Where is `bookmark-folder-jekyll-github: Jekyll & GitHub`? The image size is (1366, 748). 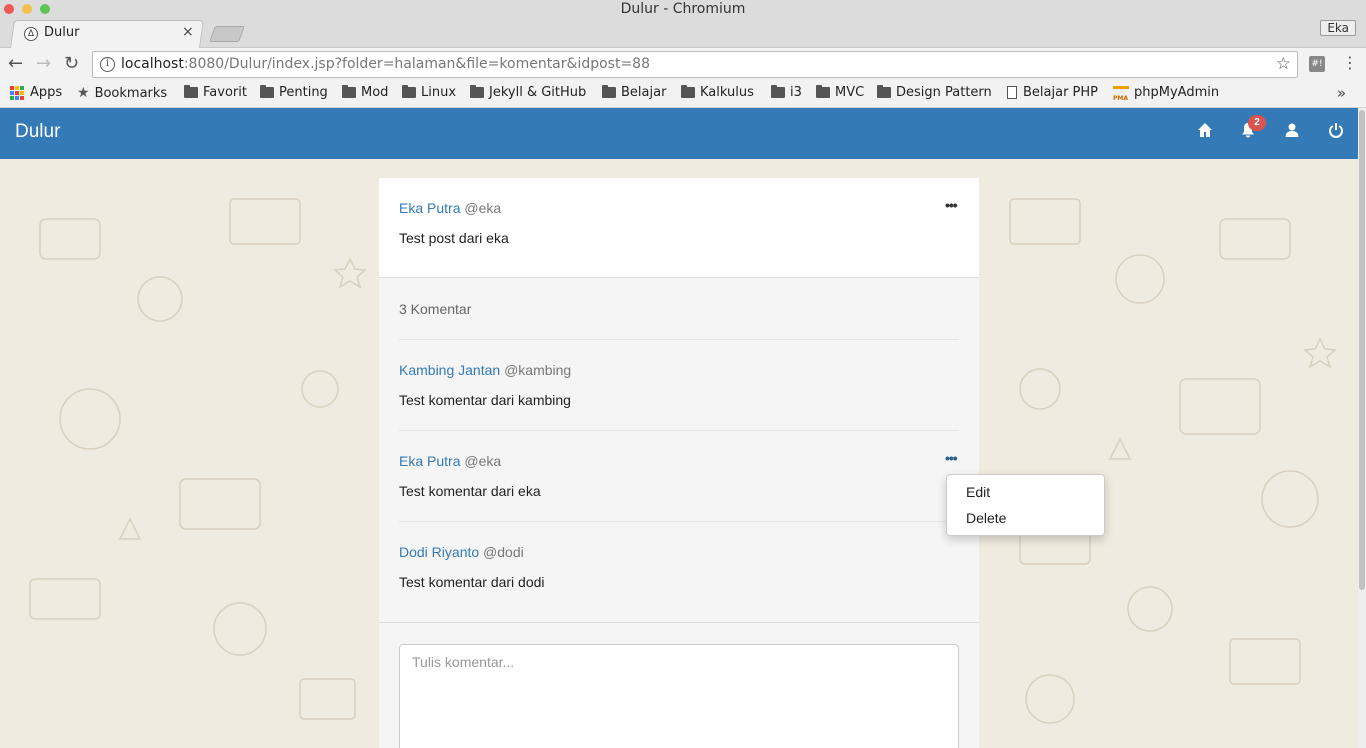
bookmark-folder-jekyll-github: Jekyll & GitHub is located at coordinates (528, 92).